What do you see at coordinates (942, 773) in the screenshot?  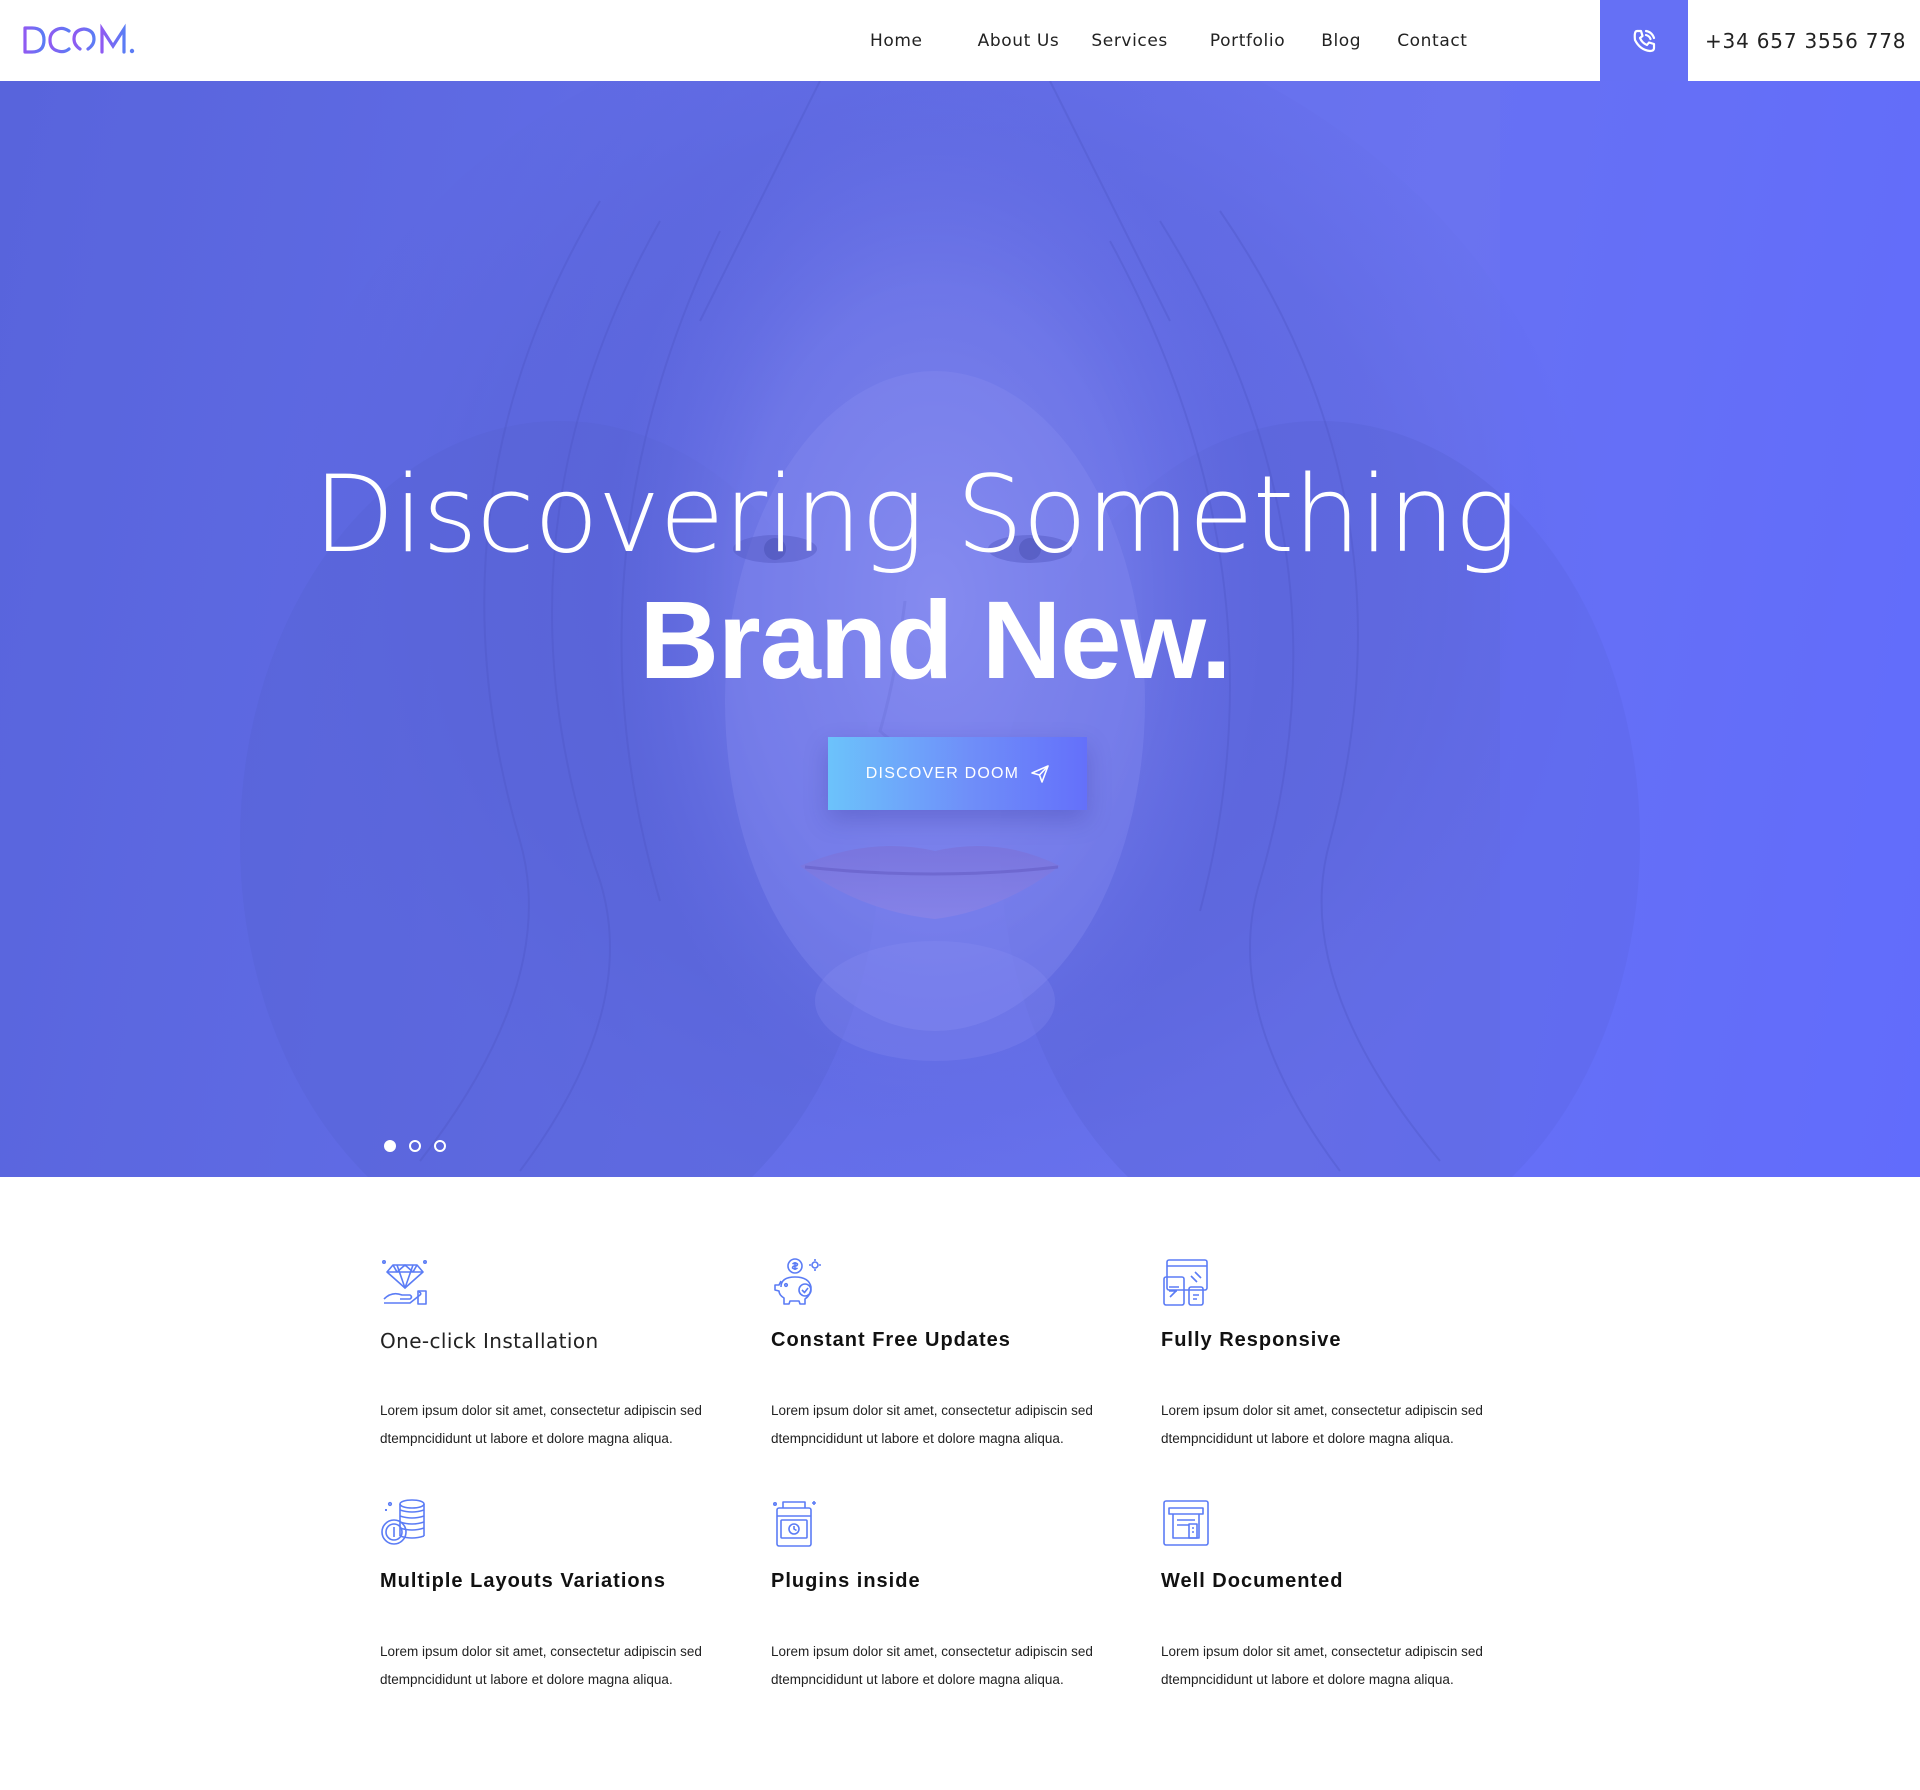 I see `discover-button-label: DISCOVER DOOM` at bounding box center [942, 773].